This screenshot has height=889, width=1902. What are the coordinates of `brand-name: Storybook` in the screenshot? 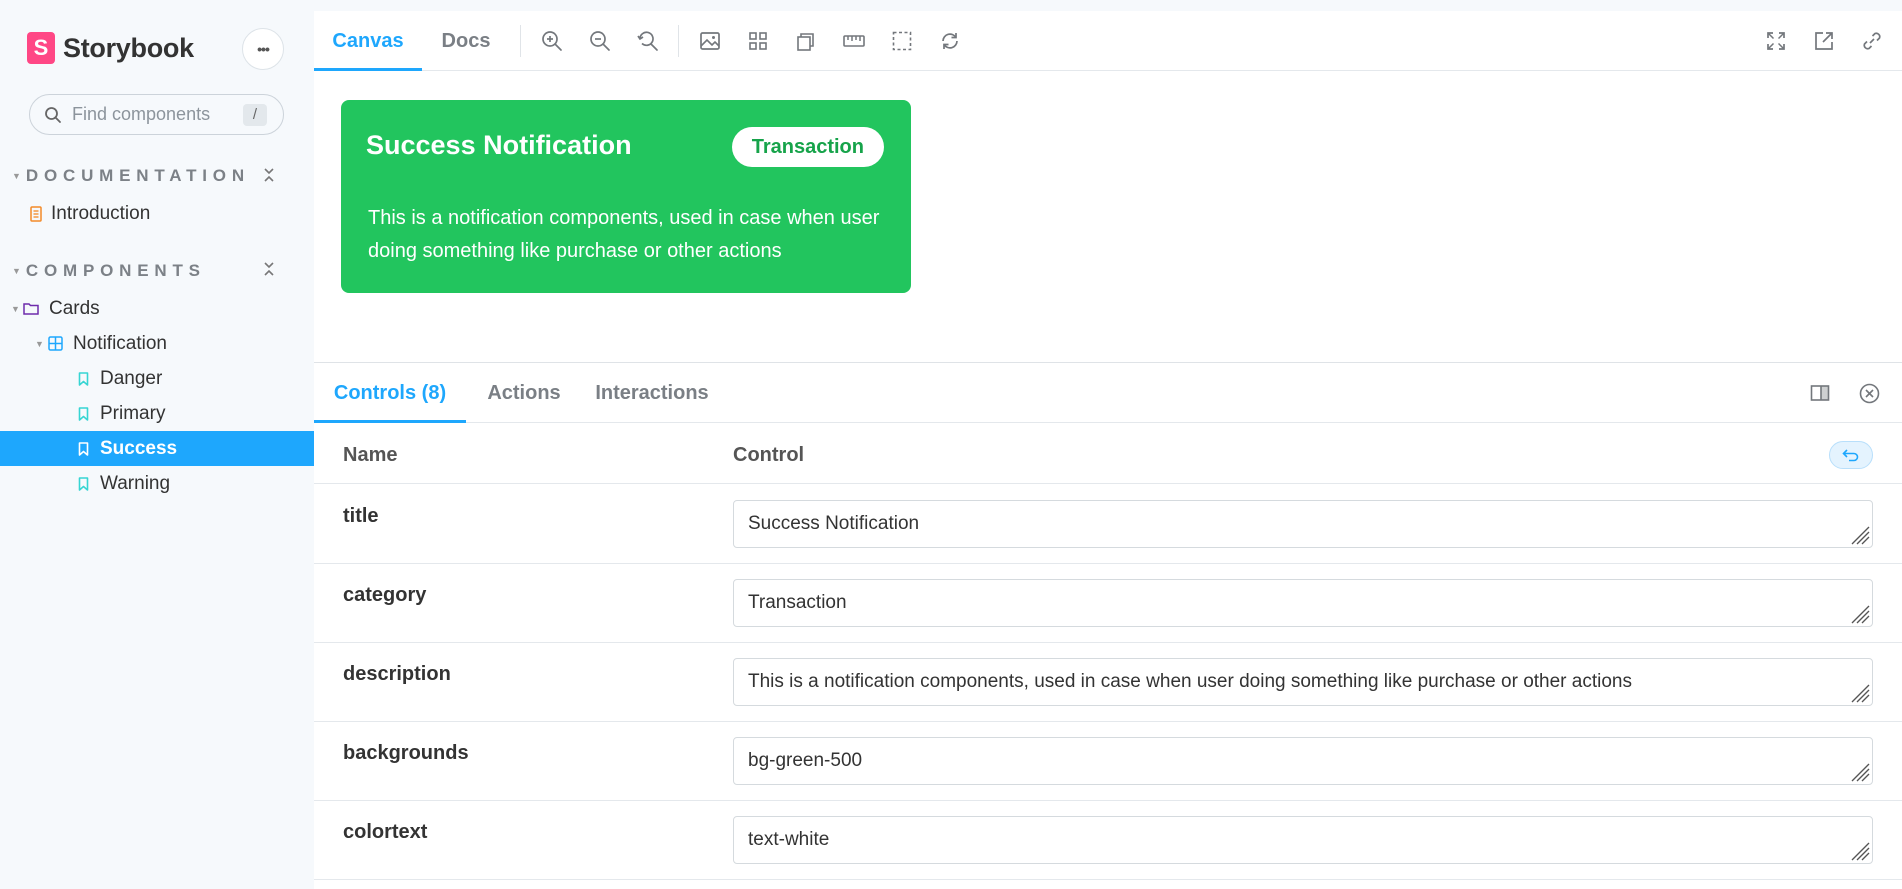 It's located at (128, 47).